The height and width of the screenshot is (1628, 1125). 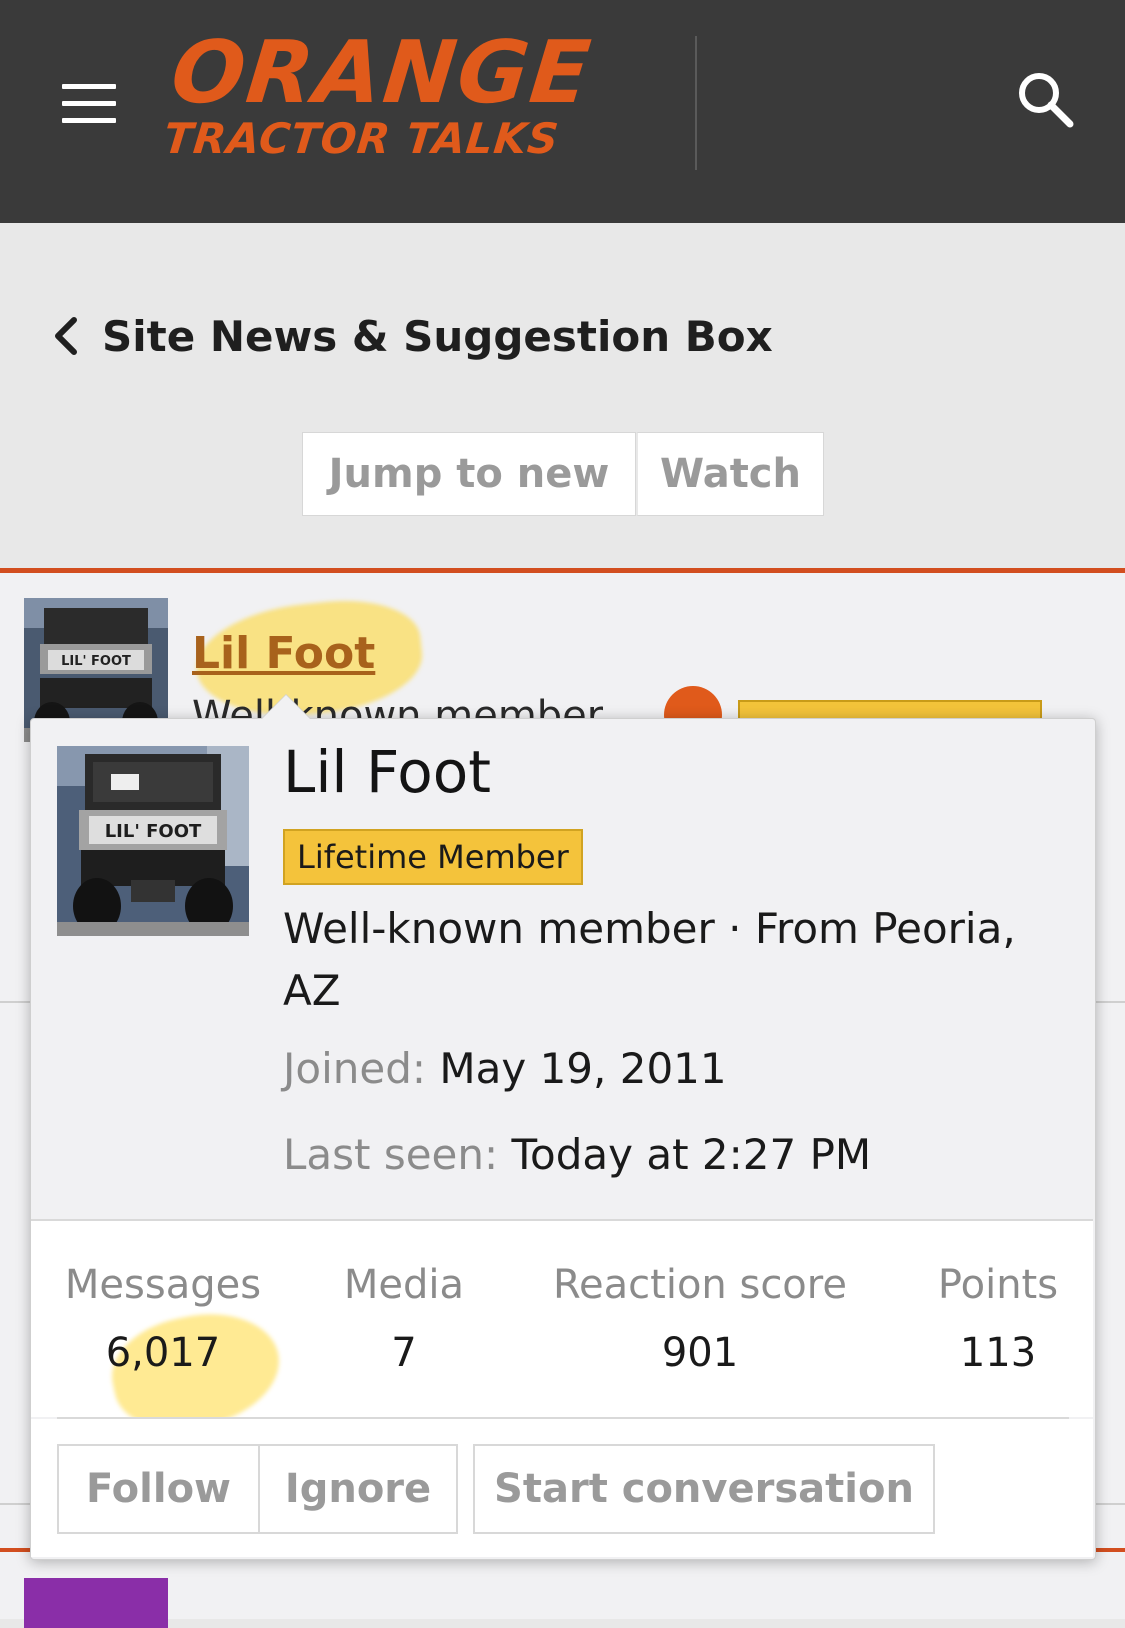 I want to click on follow-button: Follow, so click(x=158, y=1489).